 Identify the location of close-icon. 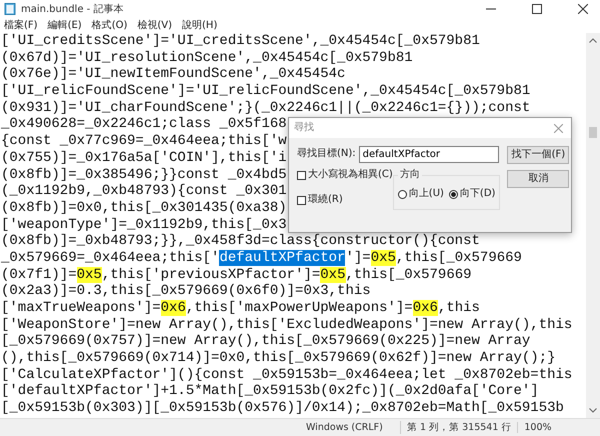
(583, 9).